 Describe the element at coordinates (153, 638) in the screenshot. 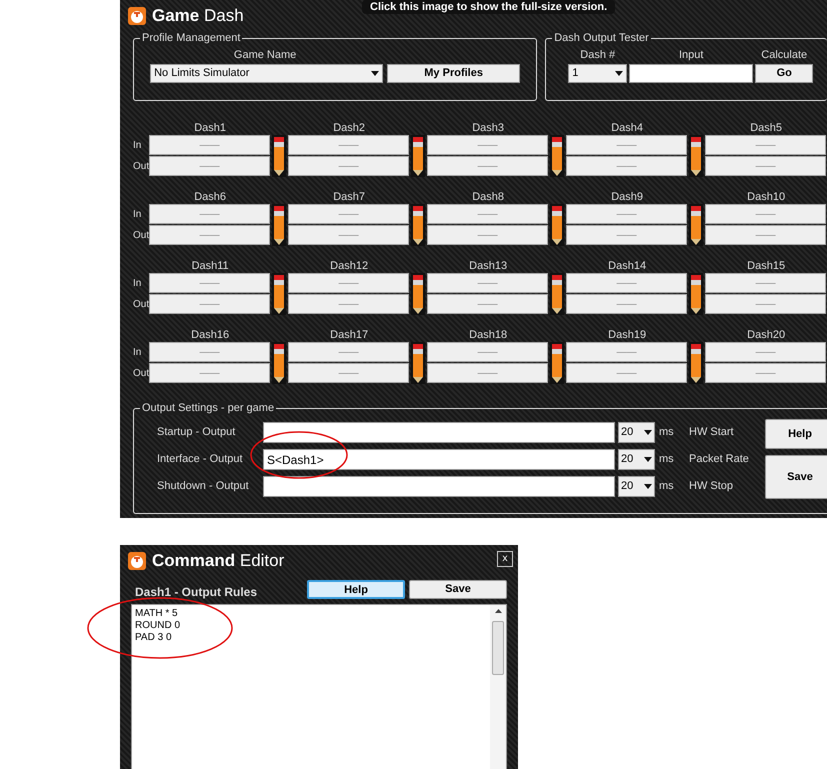

I see `rule-line: PAD 3 0` at that location.